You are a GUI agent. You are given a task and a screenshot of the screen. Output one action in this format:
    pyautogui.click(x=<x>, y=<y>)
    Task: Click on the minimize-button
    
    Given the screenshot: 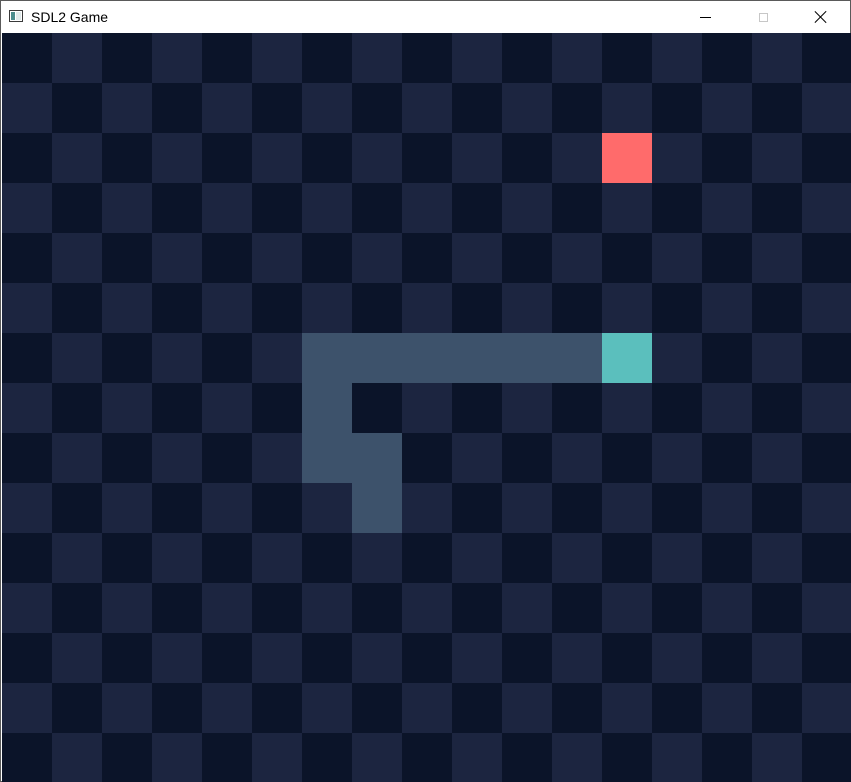 What is the action you would take?
    pyautogui.click(x=705, y=17)
    